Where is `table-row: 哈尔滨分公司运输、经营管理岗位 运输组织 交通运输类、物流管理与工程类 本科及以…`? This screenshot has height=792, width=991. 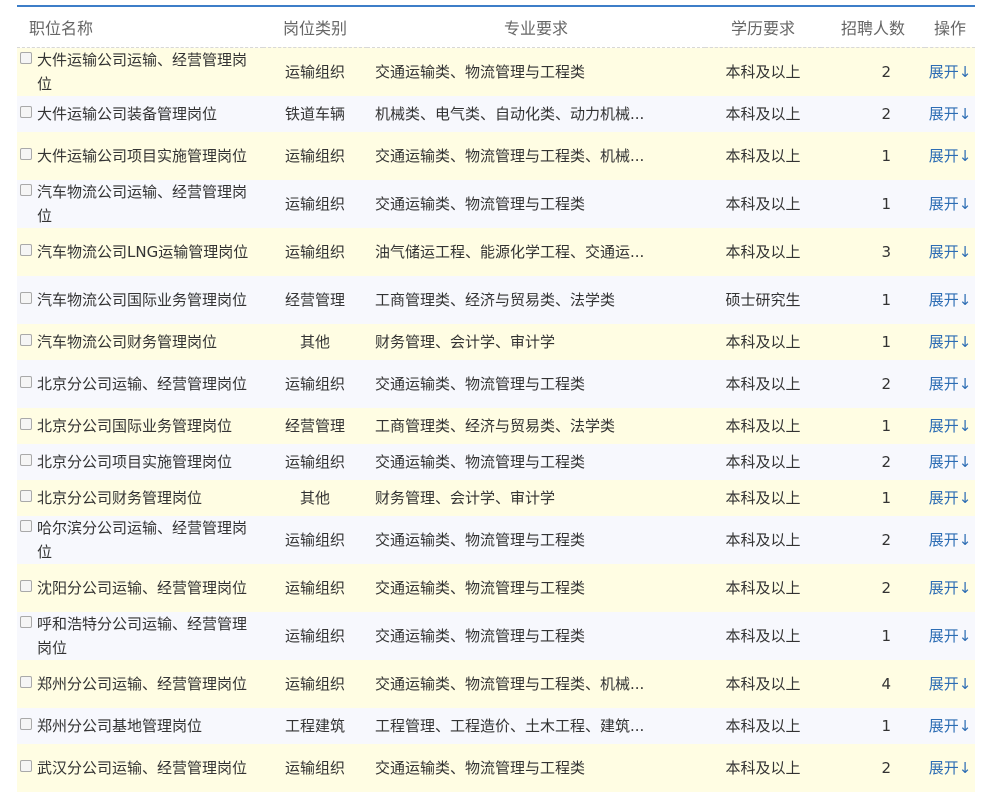
table-row: 哈尔滨分公司运输、经营管理岗位 运输组织 交通运输类、物流管理与工程类 本科及以… is located at coordinates (496, 539).